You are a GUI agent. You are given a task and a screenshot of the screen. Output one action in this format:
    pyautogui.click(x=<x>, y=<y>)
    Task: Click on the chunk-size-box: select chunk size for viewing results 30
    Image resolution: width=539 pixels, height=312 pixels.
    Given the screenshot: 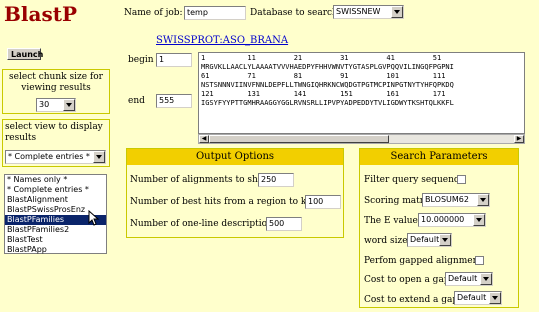 What is the action you would take?
    pyautogui.click(x=56, y=91)
    